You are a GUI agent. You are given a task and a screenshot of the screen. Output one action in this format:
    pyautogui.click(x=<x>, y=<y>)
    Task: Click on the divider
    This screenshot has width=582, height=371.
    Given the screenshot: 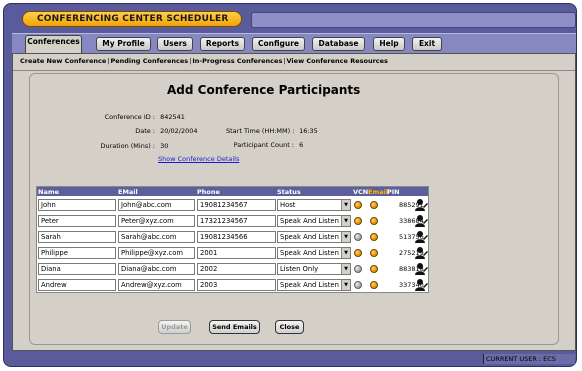 What is the action you would take?
    pyautogui.click(x=294, y=70)
    